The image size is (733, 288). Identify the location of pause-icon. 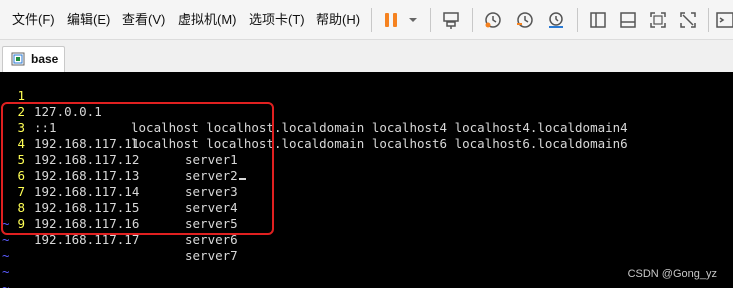
(391, 20).